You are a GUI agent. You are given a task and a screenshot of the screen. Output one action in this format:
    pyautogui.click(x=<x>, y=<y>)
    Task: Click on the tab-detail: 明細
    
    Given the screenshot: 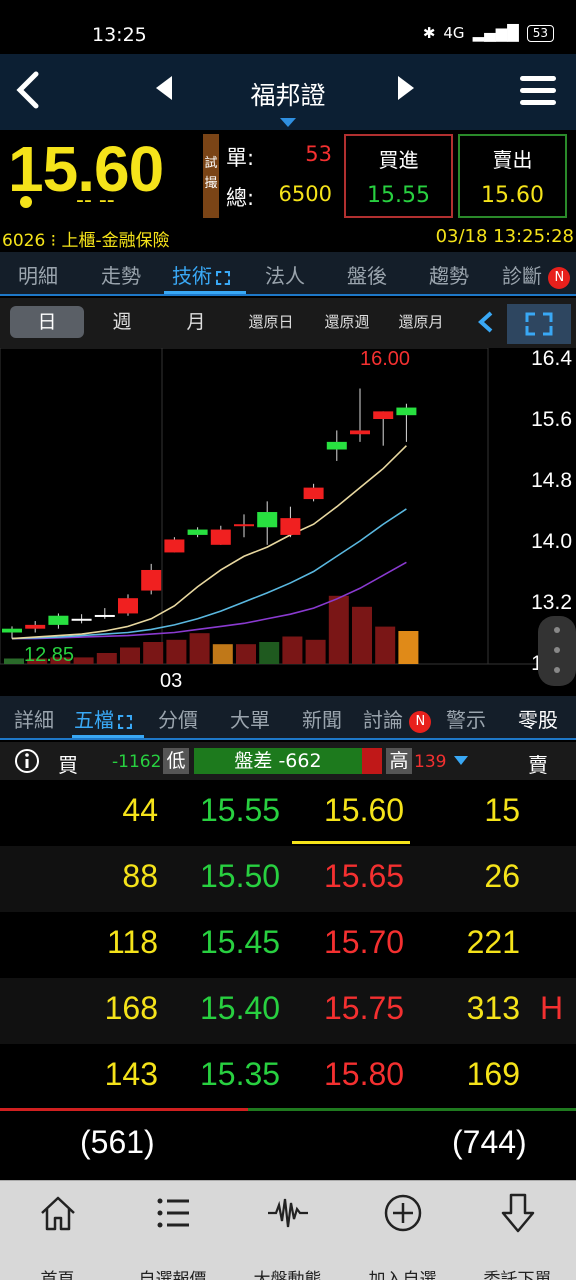 What is the action you would take?
    pyautogui.click(x=38, y=274)
    